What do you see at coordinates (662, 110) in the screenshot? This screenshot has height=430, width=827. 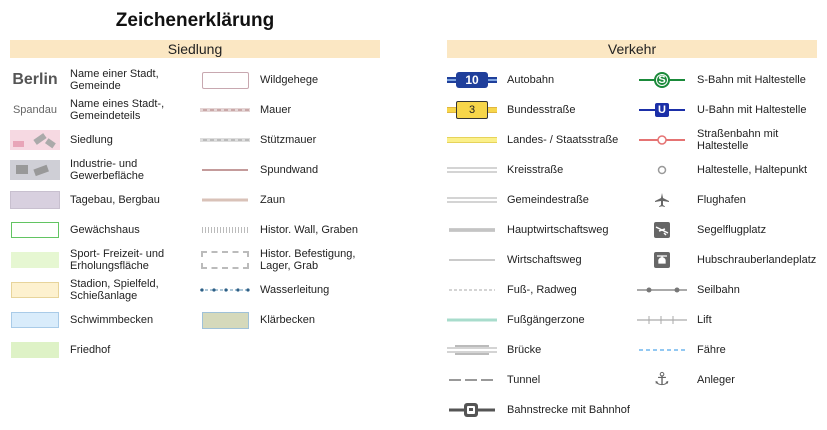 I see `ubahn-icon: U` at bounding box center [662, 110].